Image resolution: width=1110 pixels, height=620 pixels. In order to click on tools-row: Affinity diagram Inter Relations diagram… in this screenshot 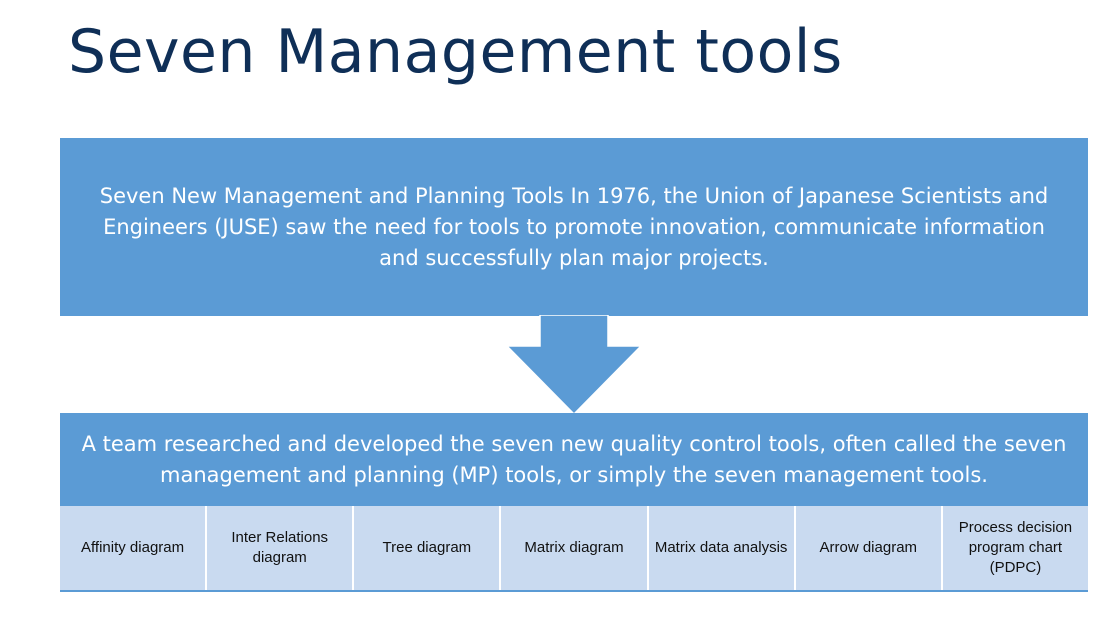, I will do `click(574, 549)`.